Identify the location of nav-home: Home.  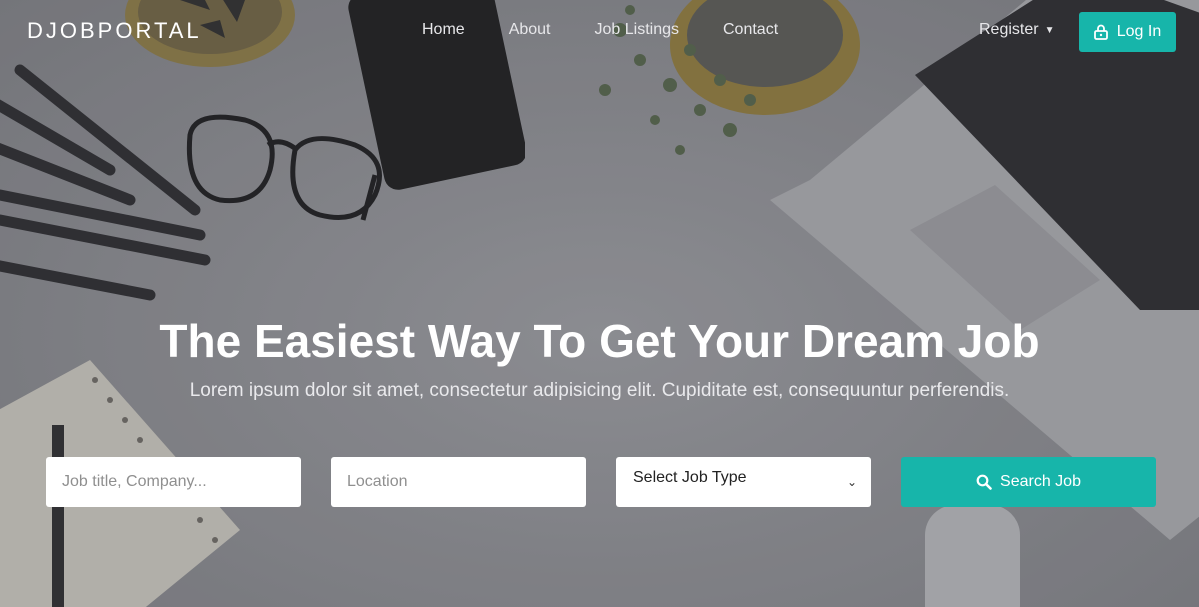
(443, 30).